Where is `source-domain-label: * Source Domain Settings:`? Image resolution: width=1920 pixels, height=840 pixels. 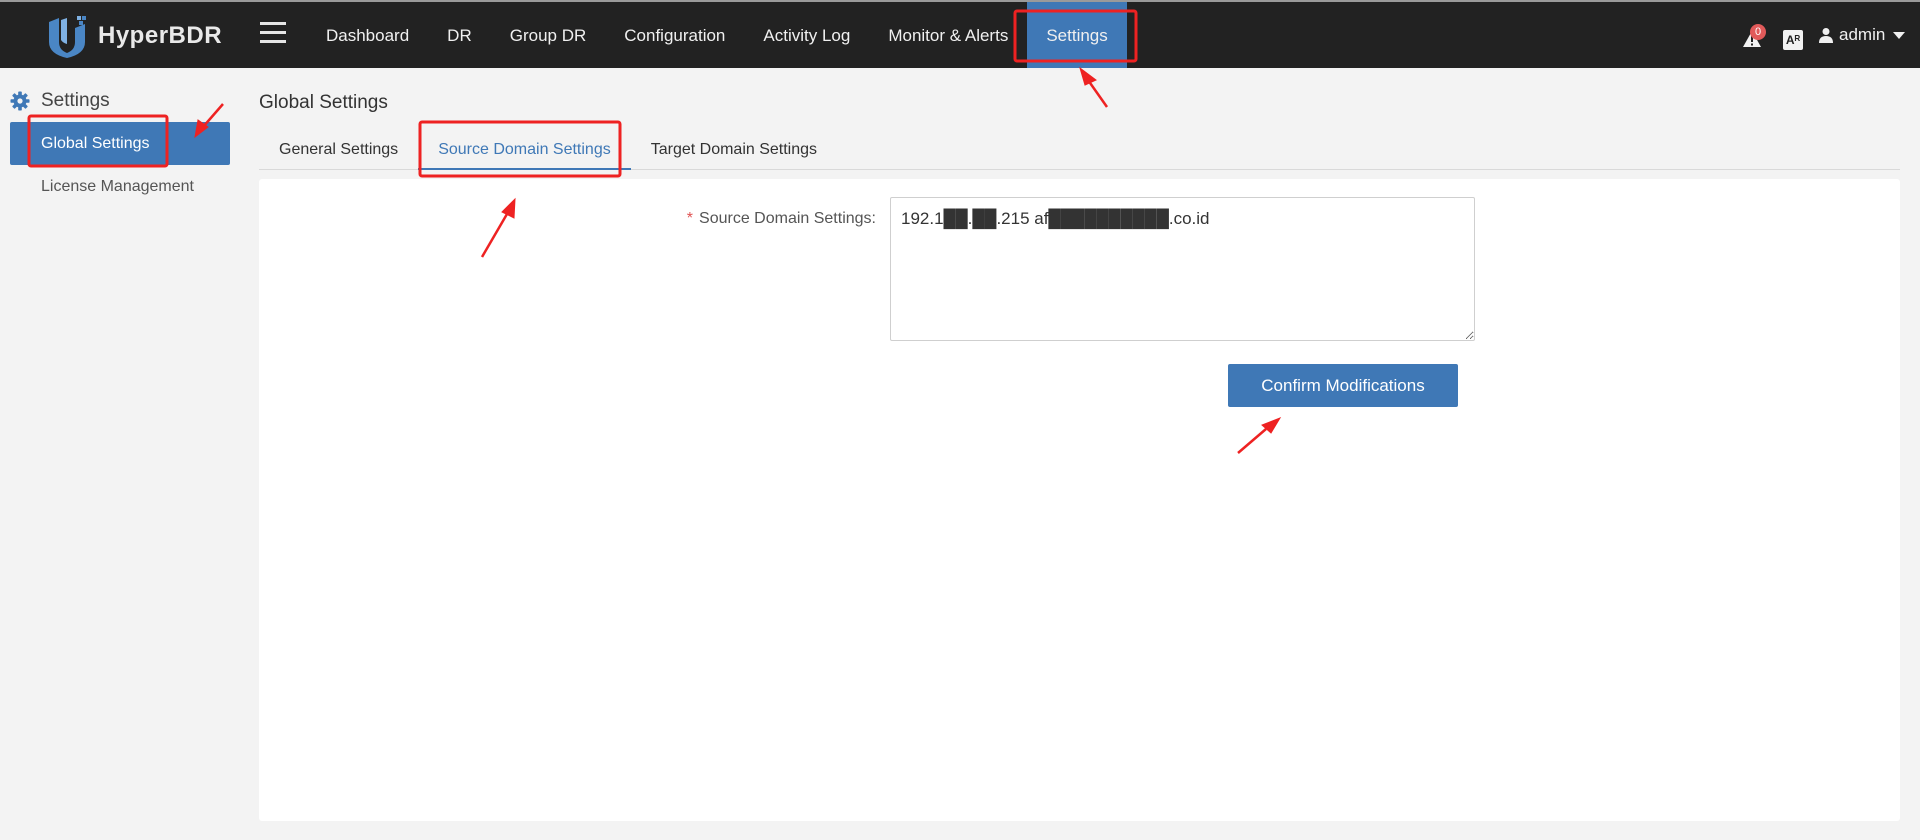 source-domain-label: * Source Domain Settings: is located at coordinates (567, 219).